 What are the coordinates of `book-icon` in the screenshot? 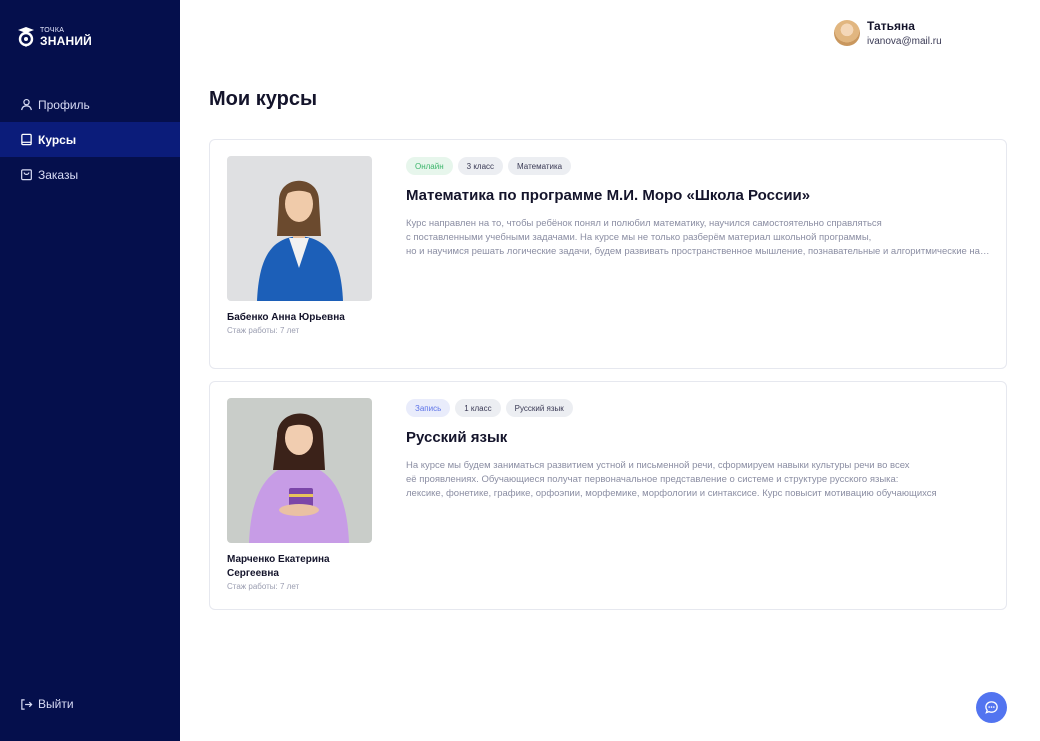 It's located at (26, 140).